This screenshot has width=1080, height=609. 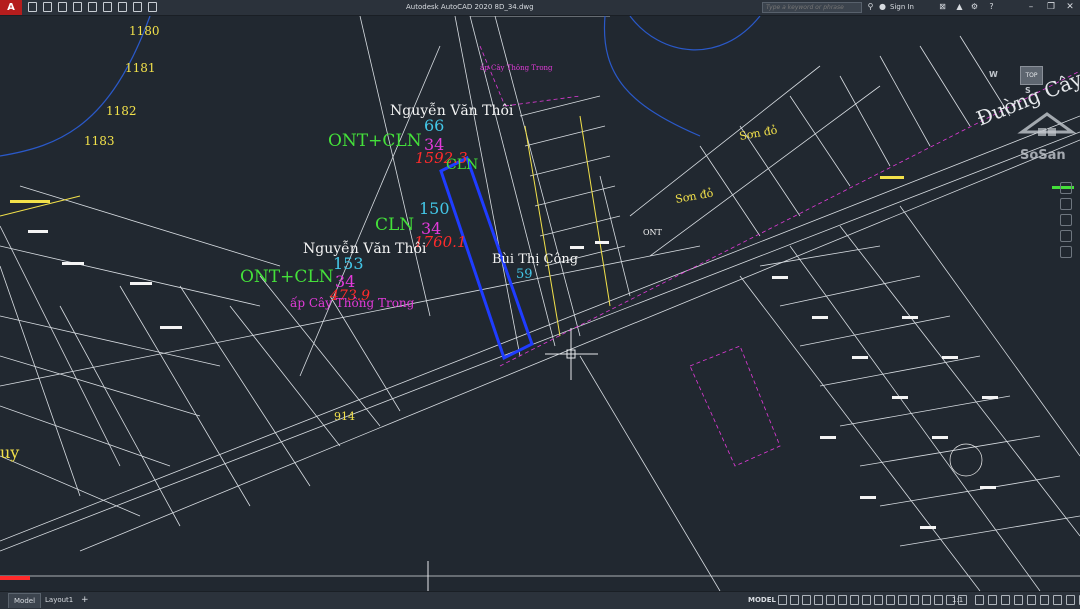 I want to click on help-icon: ?, so click(x=991, y=7).